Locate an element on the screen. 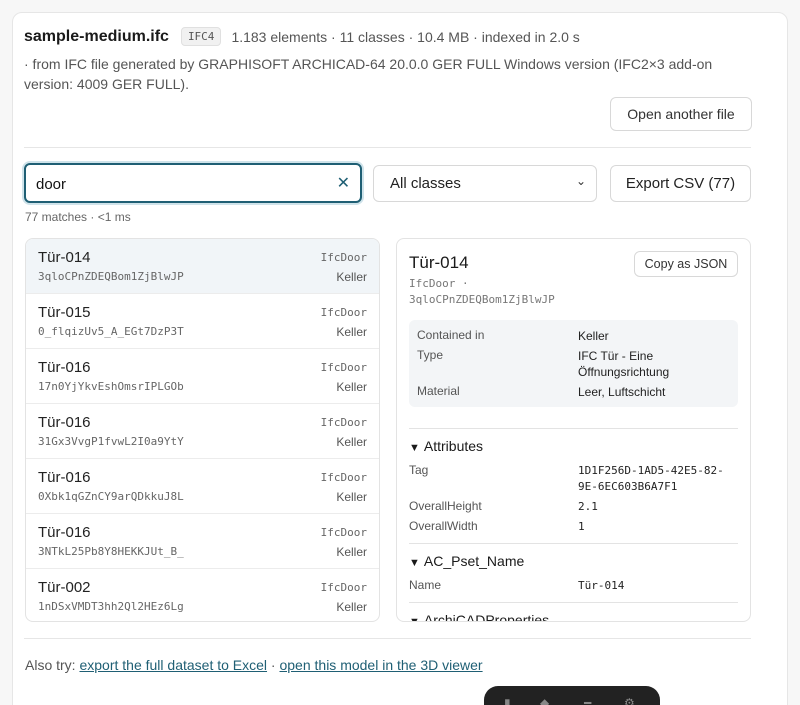  summary-key: Contained in is located at coordinates (451, 335).